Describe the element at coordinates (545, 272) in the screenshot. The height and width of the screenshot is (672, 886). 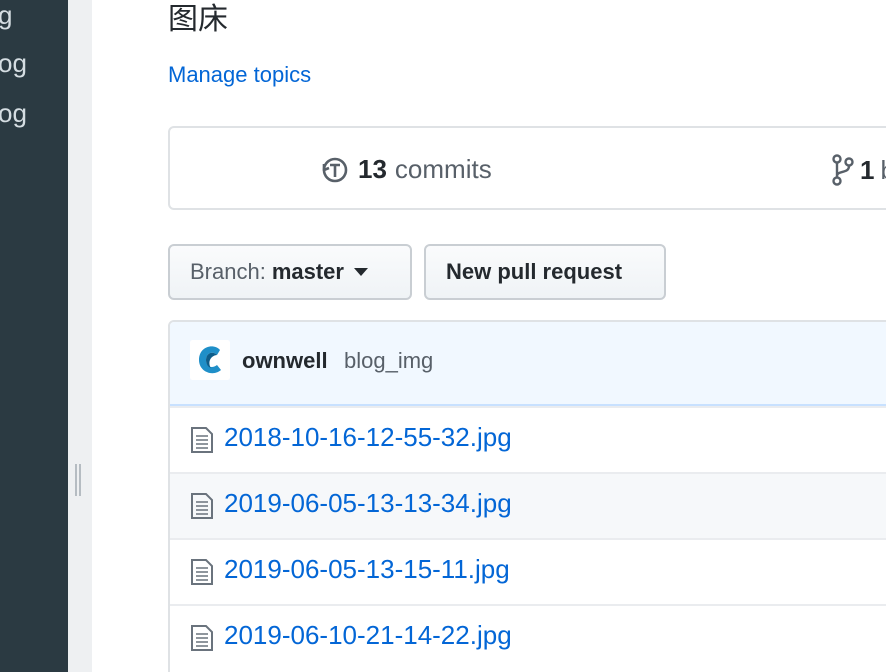
I see `new-pull-request-button: New pull request` at that location.